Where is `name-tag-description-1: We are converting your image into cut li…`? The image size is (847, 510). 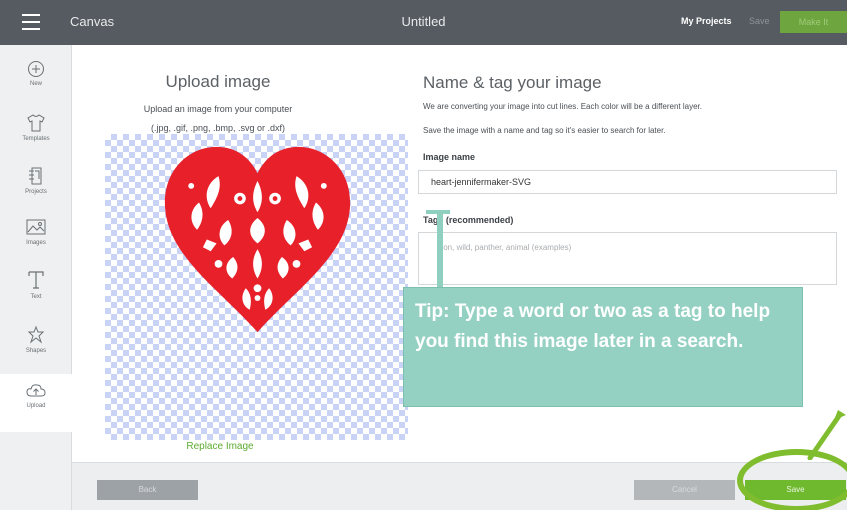 name-tag-description-1: We are converting your image into cut li… is located at coordinates (562, 106).